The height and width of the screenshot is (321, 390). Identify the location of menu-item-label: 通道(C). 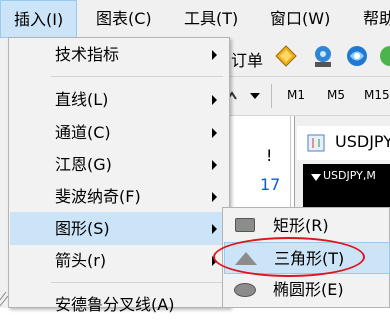
(83, 132).